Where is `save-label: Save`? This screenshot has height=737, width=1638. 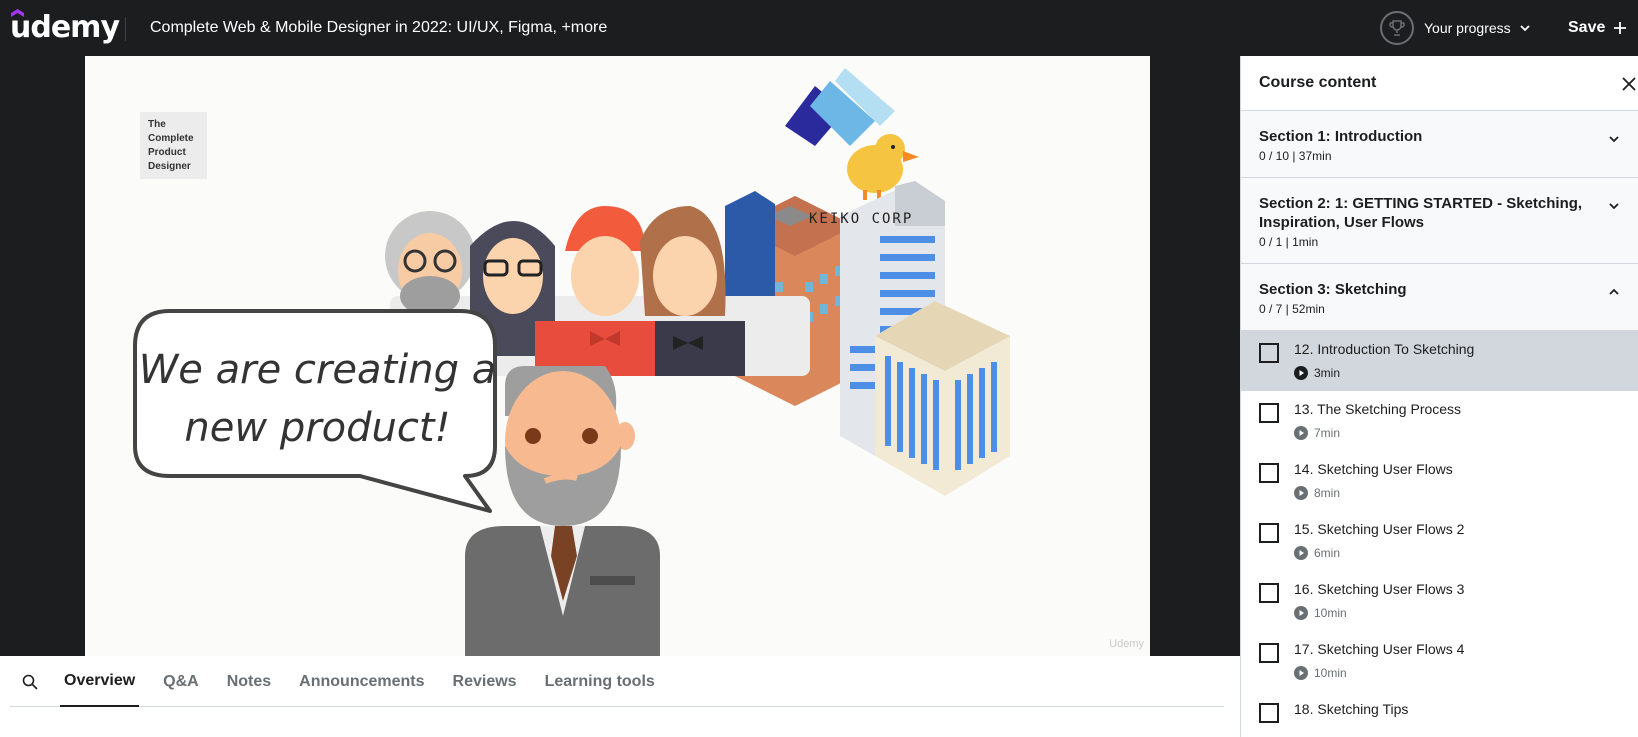
save-label: Save is located at coordinates (1587, 27).